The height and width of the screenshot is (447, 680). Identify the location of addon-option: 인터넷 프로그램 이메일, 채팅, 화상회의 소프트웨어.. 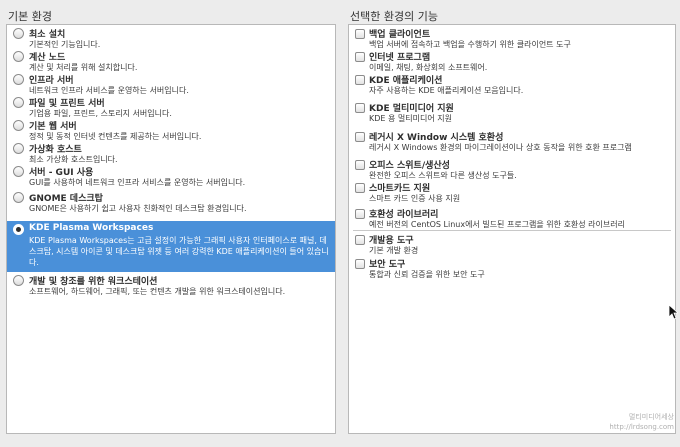
(512, 60).